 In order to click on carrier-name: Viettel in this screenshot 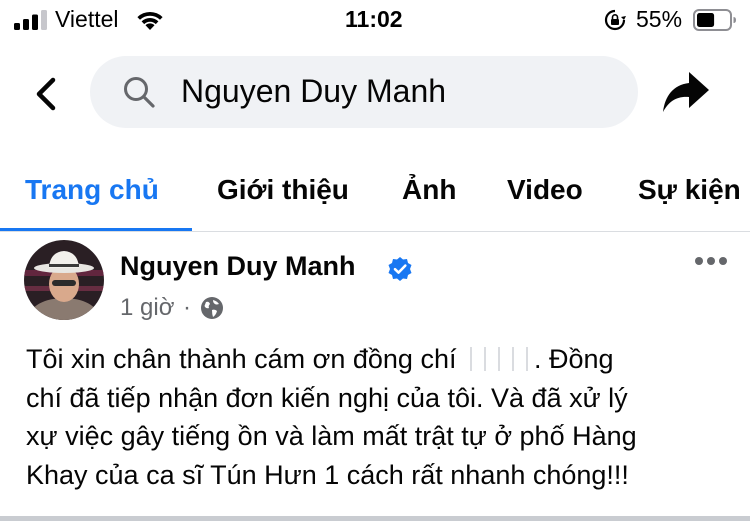, I will do `click(87, 19)`.